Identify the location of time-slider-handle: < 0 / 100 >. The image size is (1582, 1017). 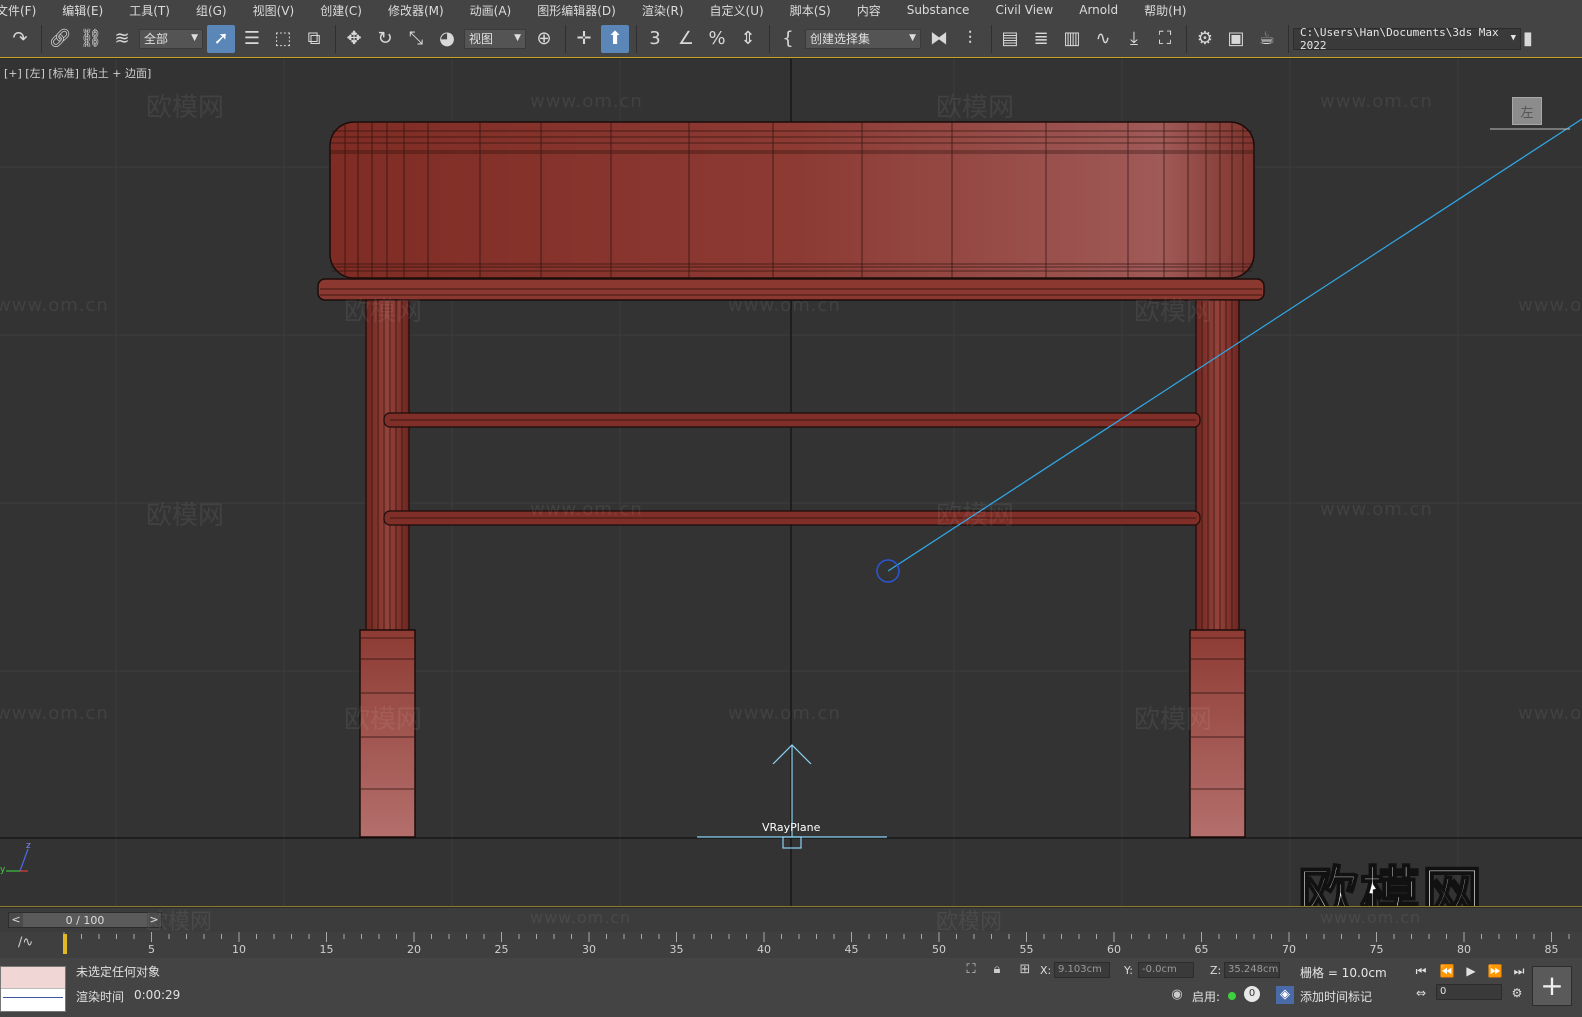
(85, 920).